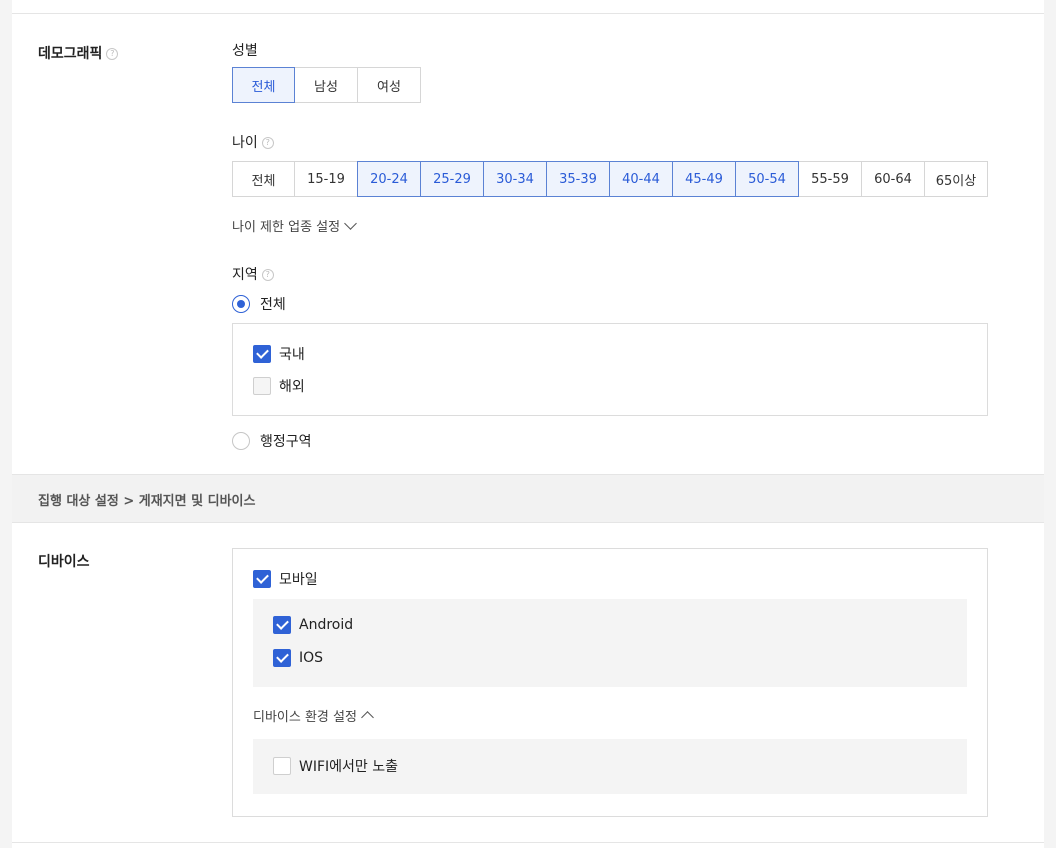  What do you see at coordinates (286, 442) in the screenshot?
I see `region-radio-admin-label: 행정구역` at bounding box center [286, 442].